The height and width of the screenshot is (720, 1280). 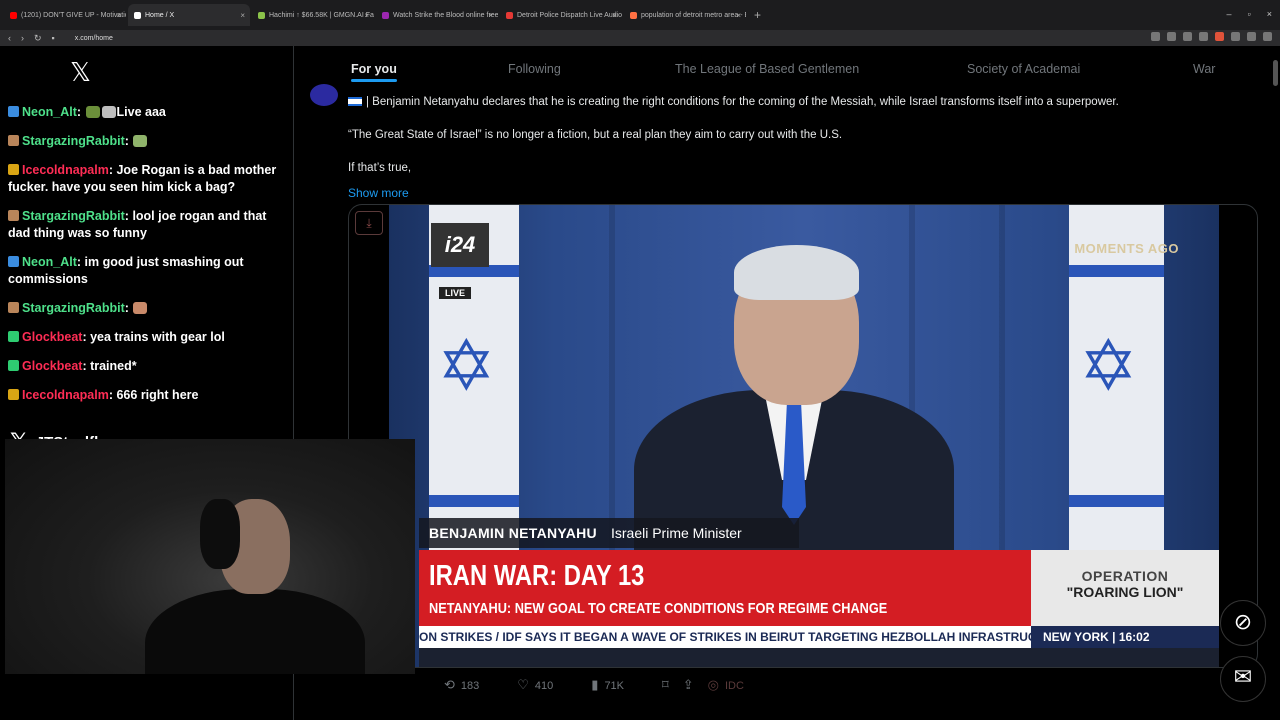 What do you see at coordinates (148, 112) in the screenshot?
I see `chat-message: Neon_Alt: Live aaa` at bounding box center [148, 112].